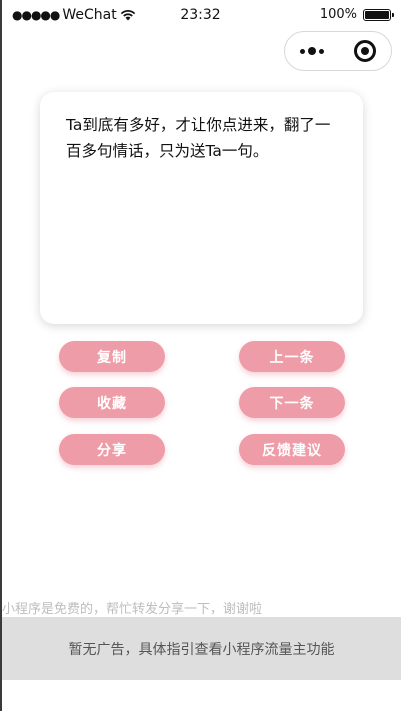 The image size is (401, 711). What do you see at coordinates (198, 138) in the screenshot?
I see `quote-text: Ta到底有多好，才让你点进来，翻了一百多句情话，只为送Ta一句。` at bounding box center [198, 138].